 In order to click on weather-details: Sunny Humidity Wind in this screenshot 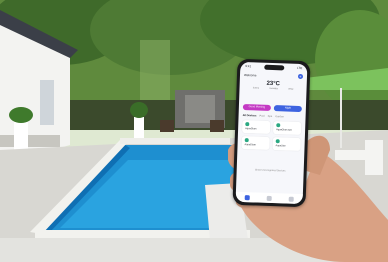, I will do `click(273, 89)`.